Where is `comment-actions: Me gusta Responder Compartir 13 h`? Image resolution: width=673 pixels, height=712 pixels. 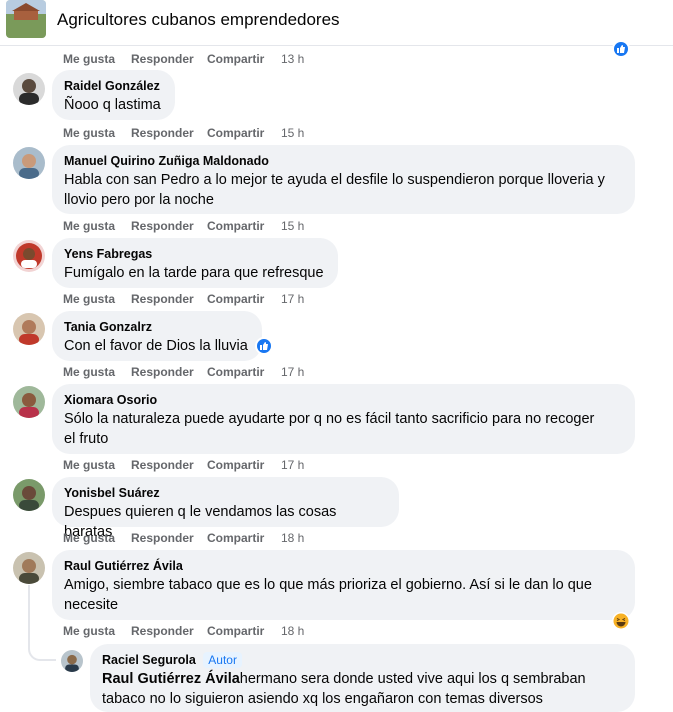
comment-actions: Me gusta Responder Compartir 13 h is located at coordinates (193, 59).